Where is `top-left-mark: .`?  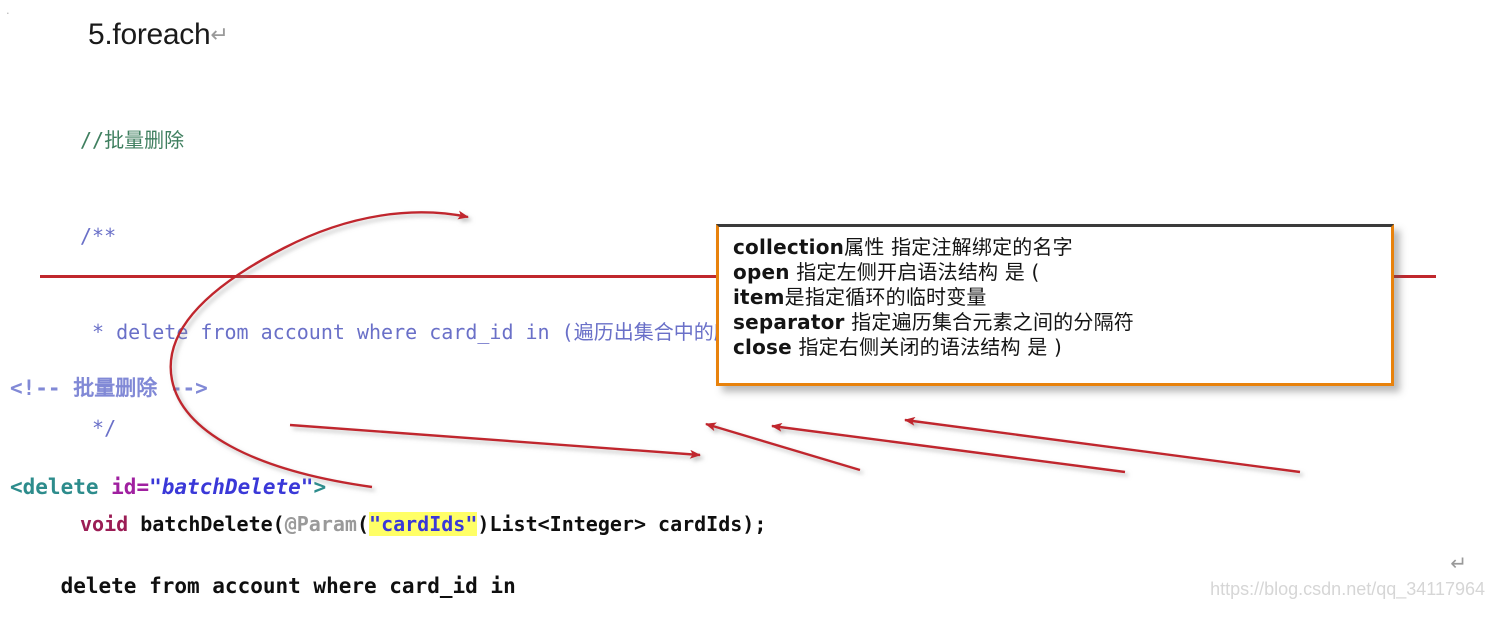
top-left-mark: . is located at coordinates (8, 9).